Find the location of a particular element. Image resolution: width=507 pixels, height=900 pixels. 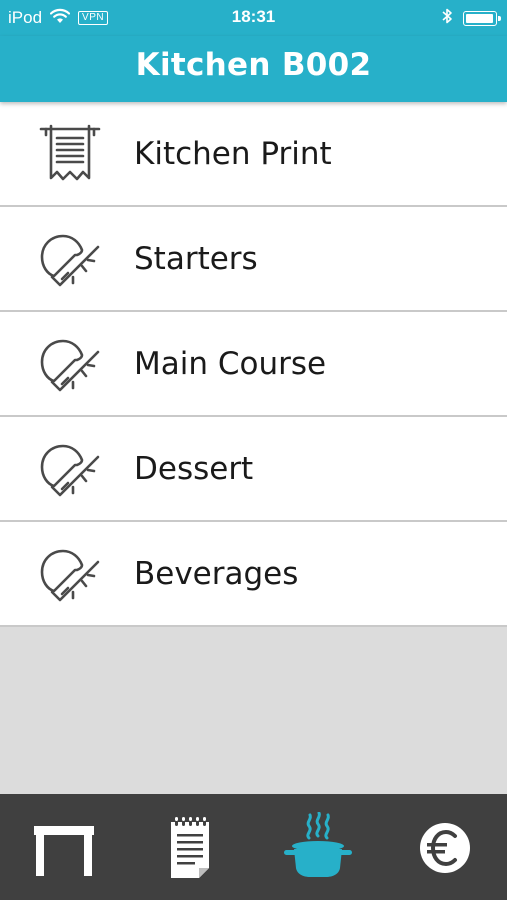

tab-orders is located at coordinates (190, 848).